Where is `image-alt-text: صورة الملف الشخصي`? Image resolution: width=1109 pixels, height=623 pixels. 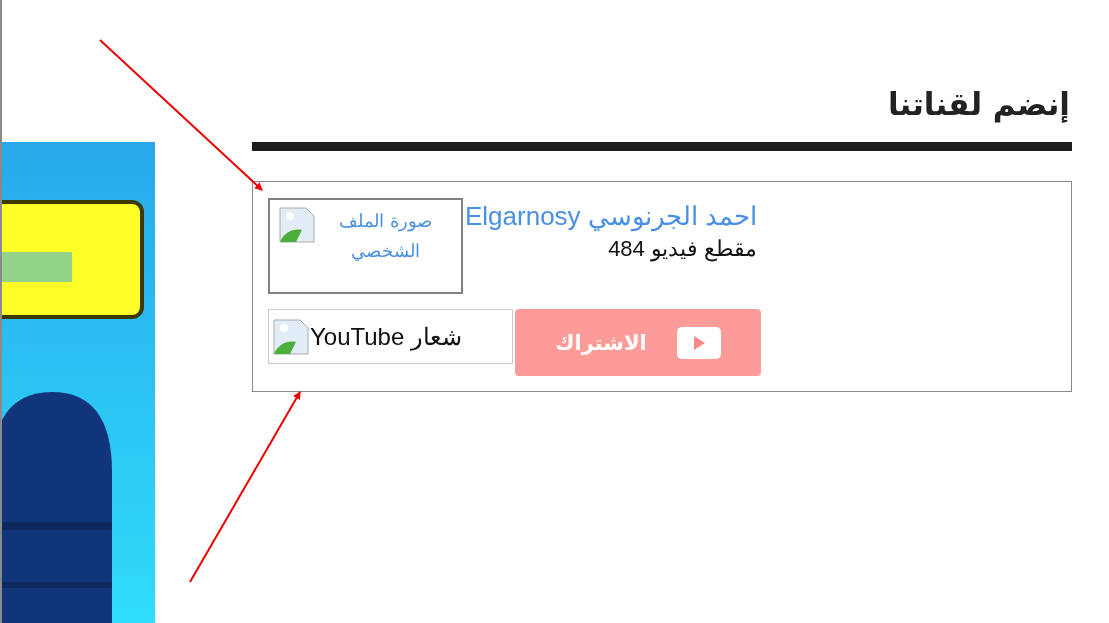 image-alt-text: صورة الملف الشخصي is located at coordinates (385, 236).